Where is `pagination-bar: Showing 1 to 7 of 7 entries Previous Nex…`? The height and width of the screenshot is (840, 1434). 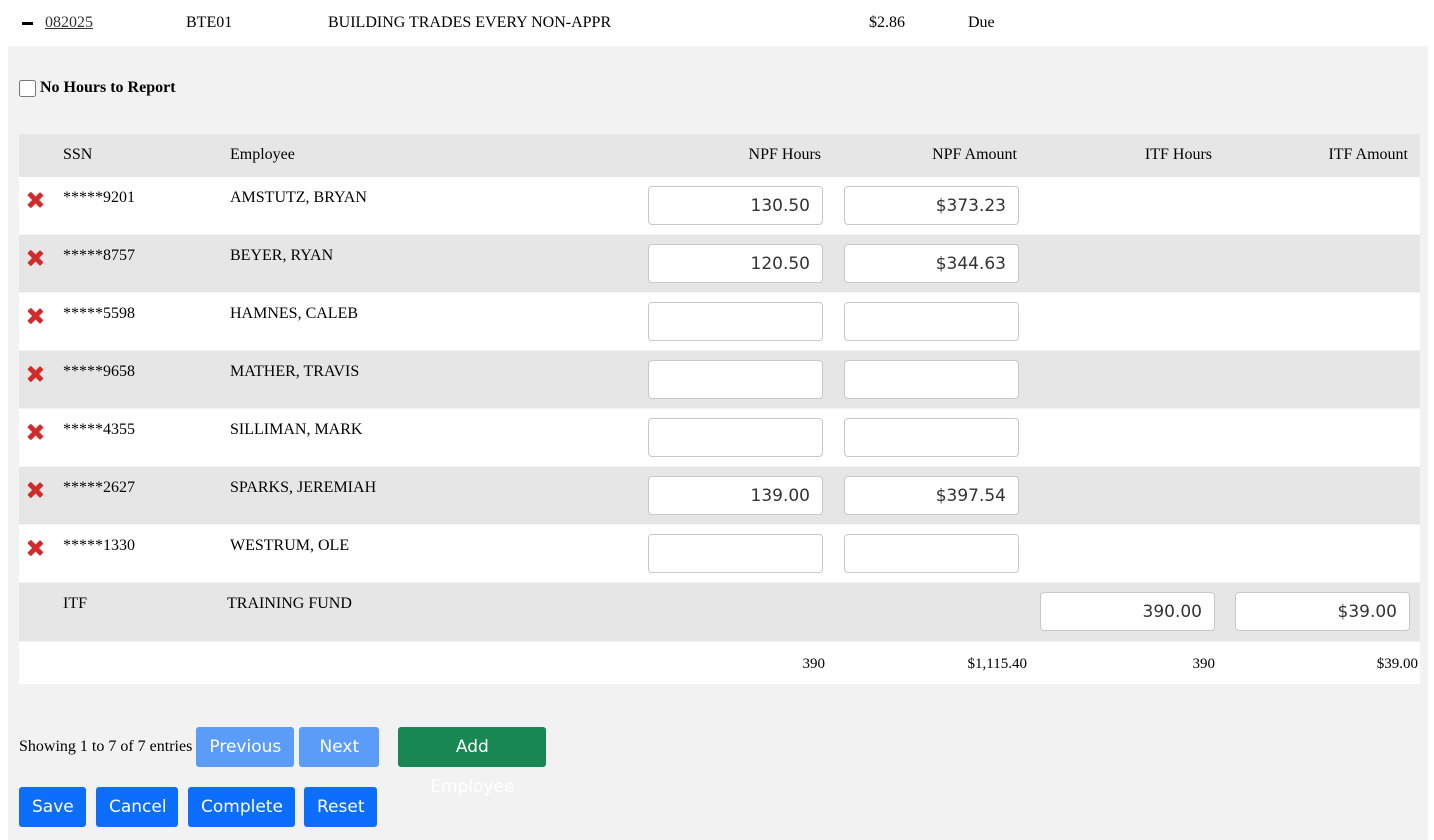
pagination-bar: Showing 1 to 7 of 7 entries Previous Nex… is located at coordinates (283, 762).